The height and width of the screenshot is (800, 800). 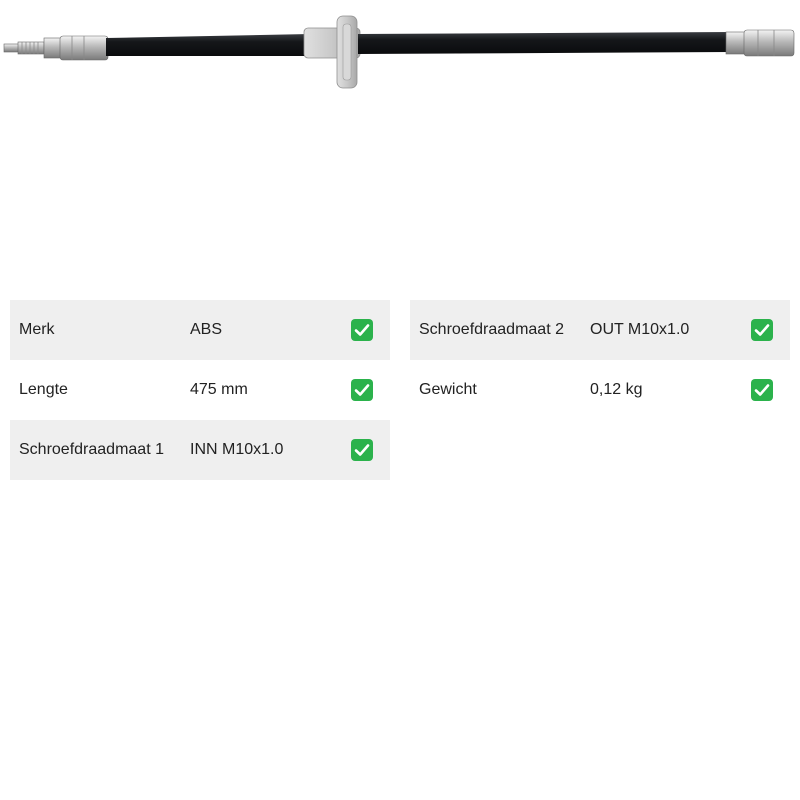 What do you see at coordinates (206, 329) in the screenshot?
I see `spec-value: ABS` at bounding box center [206, 329].